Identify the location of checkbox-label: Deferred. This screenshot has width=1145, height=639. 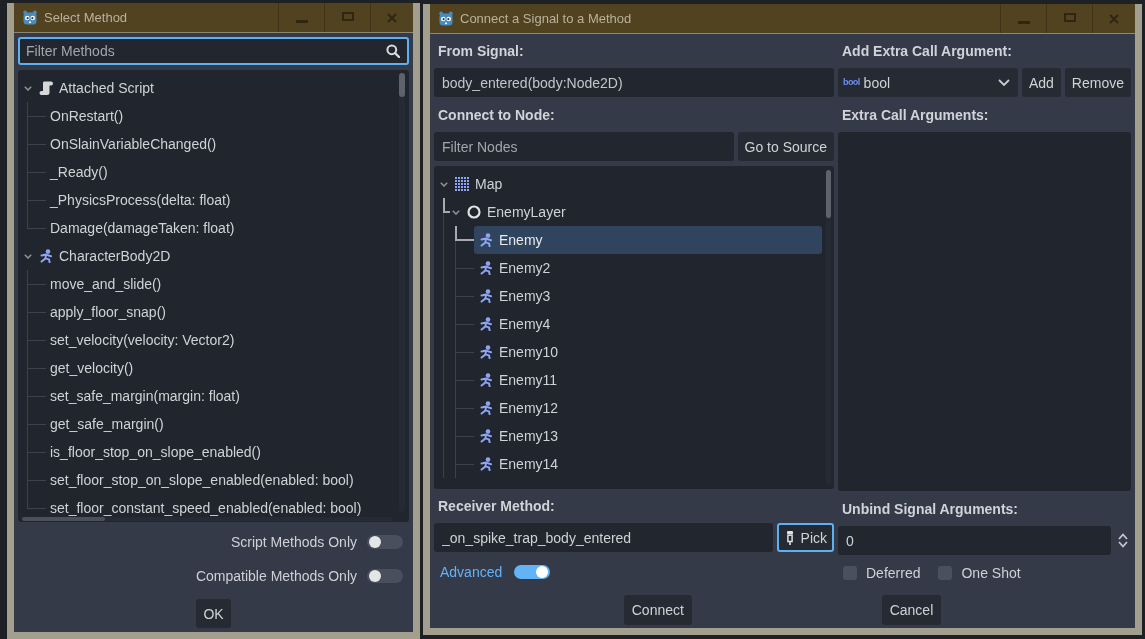
(893, 573).